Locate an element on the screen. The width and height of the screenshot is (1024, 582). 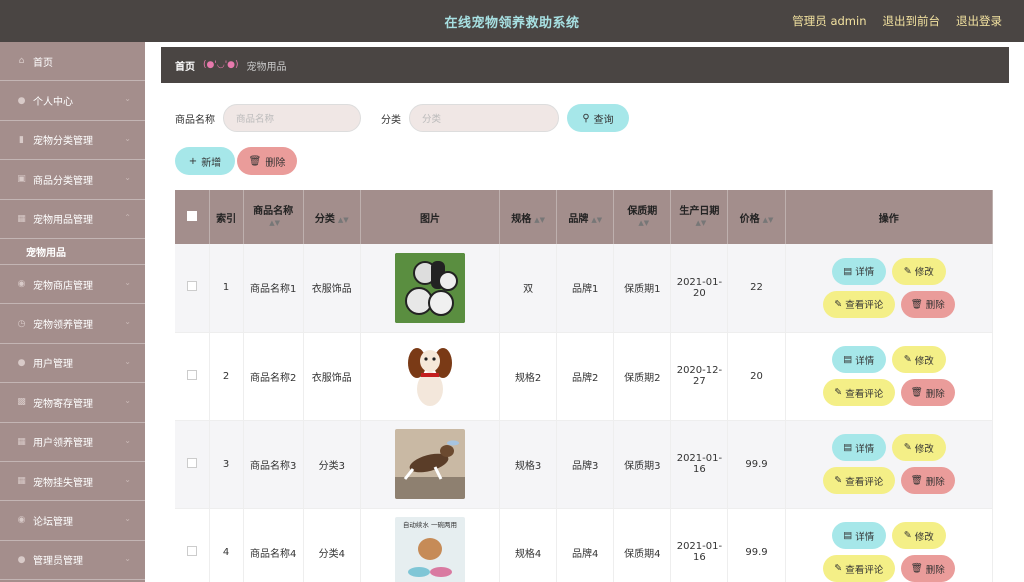
admin-label: 管理员 admin is located at coordinates (829, 21).